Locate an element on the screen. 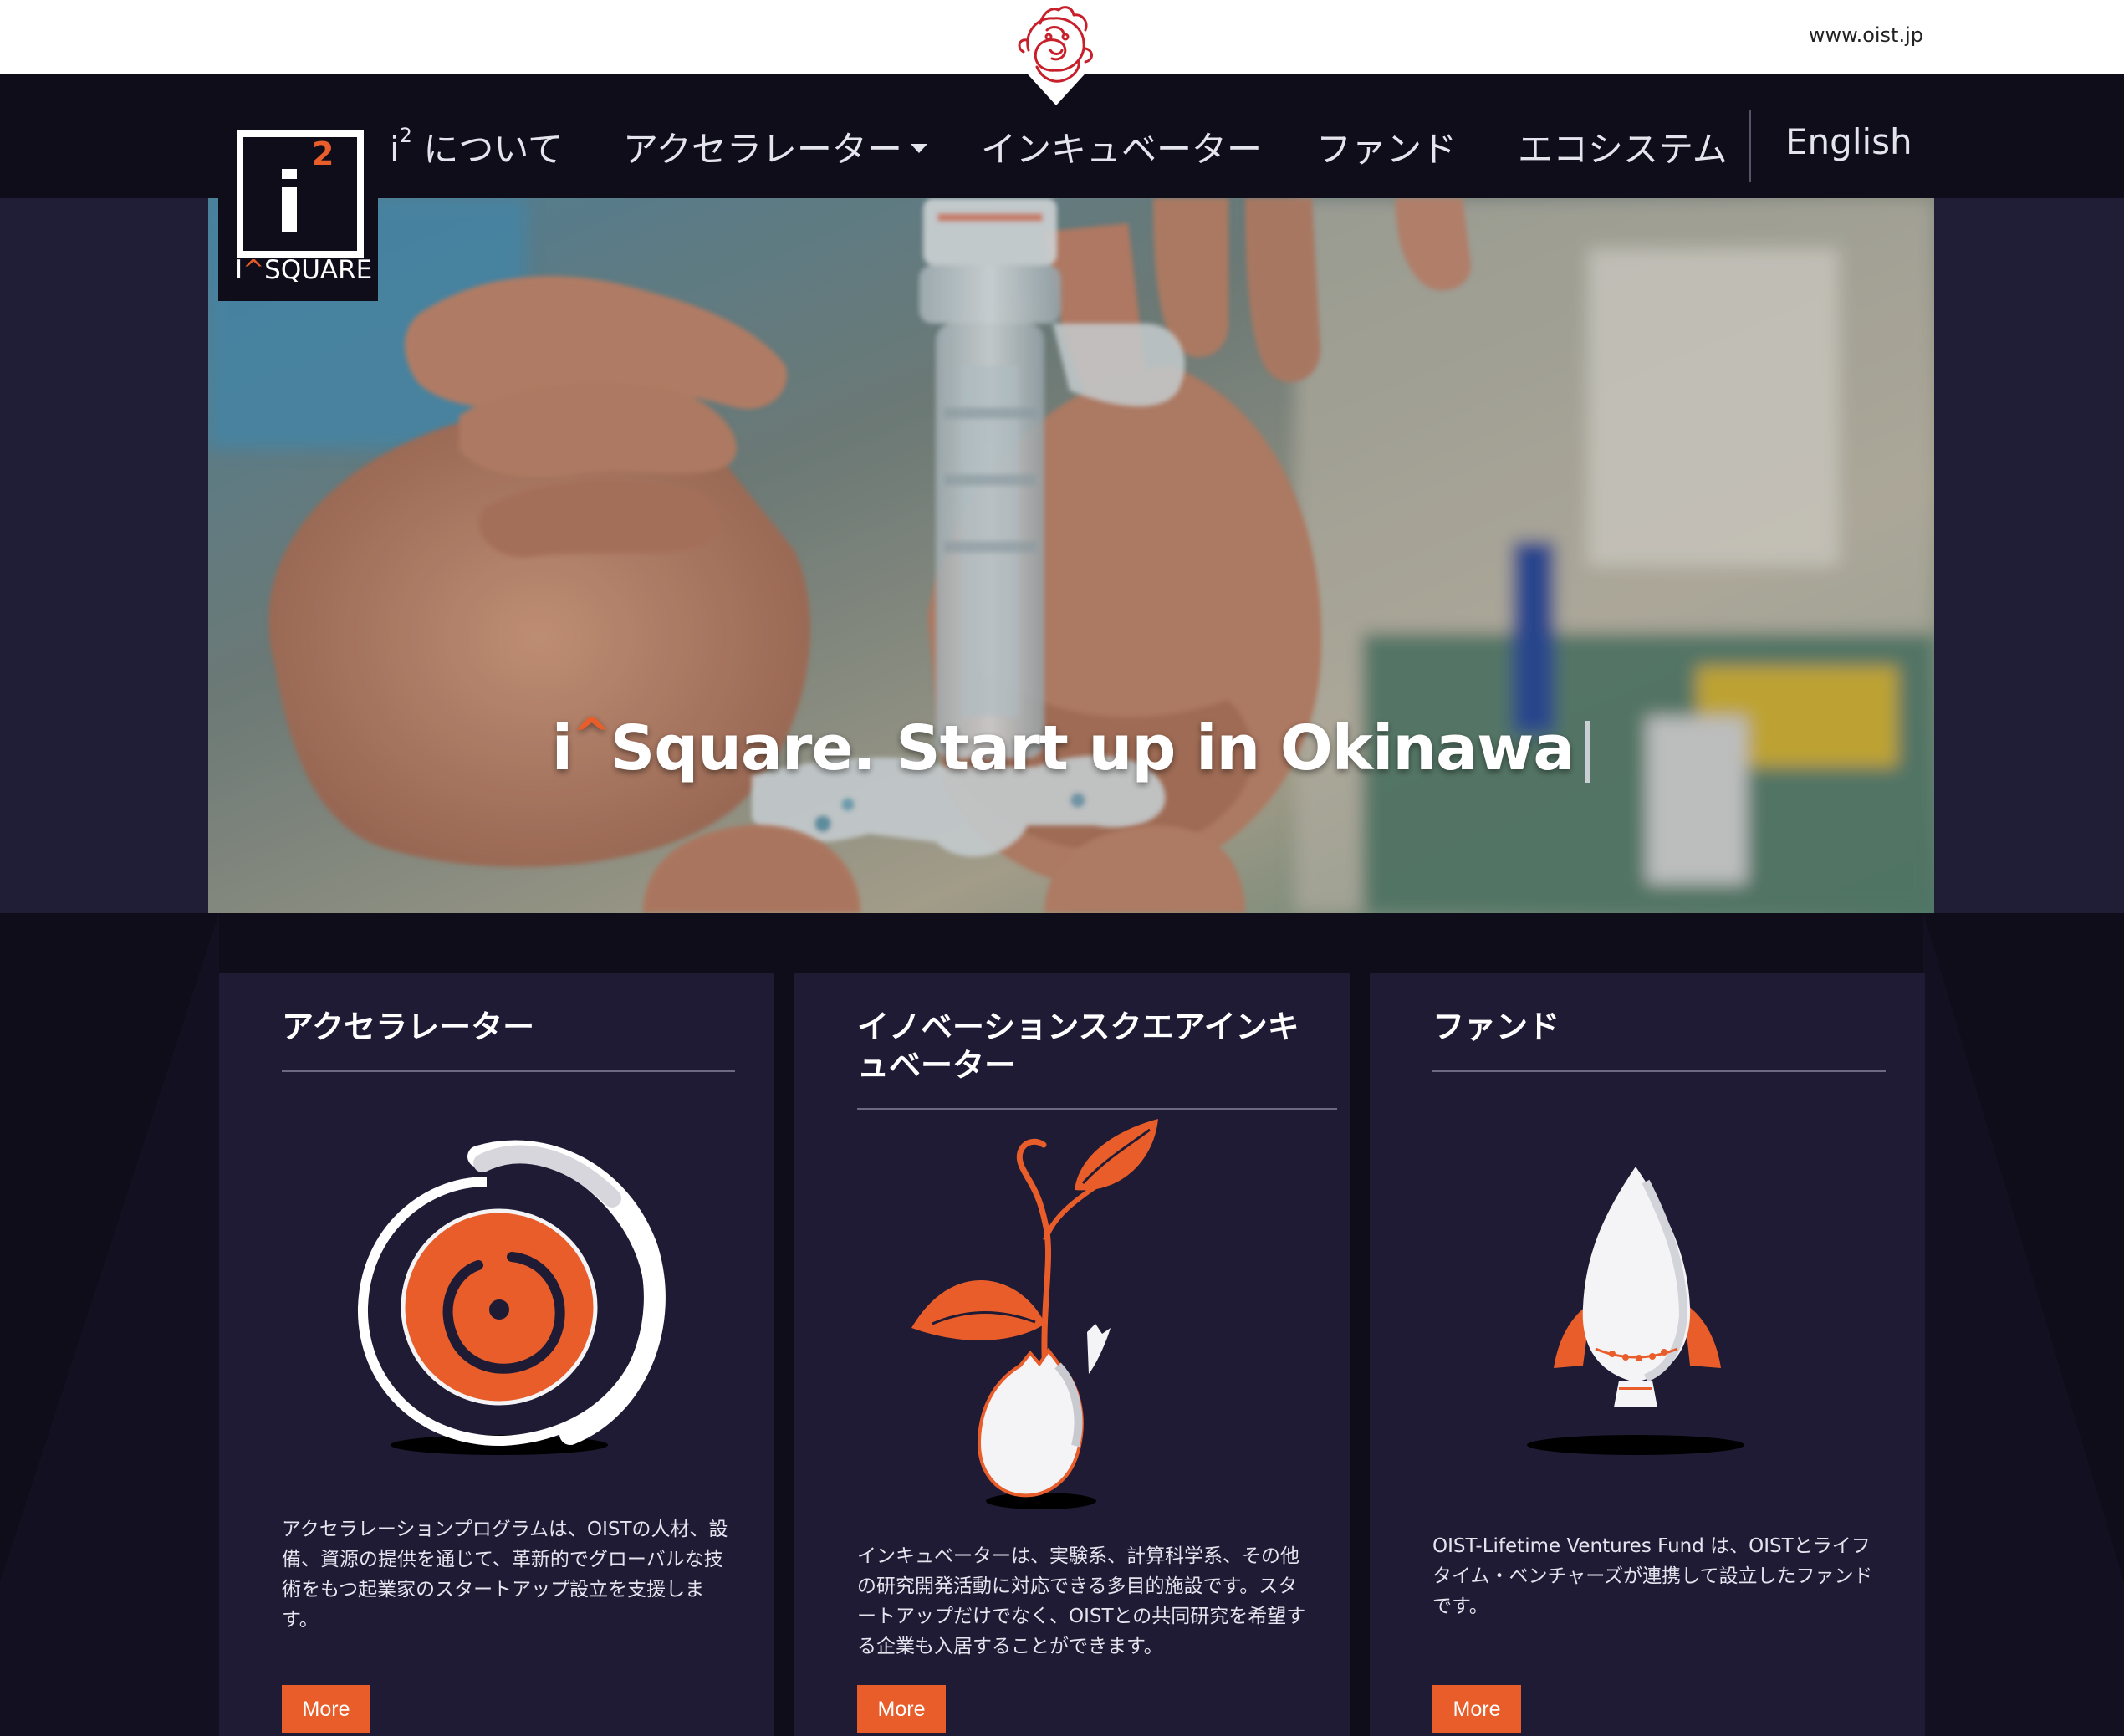  oist-dragon-emblem-icon is located at coordinates (1056, 58).